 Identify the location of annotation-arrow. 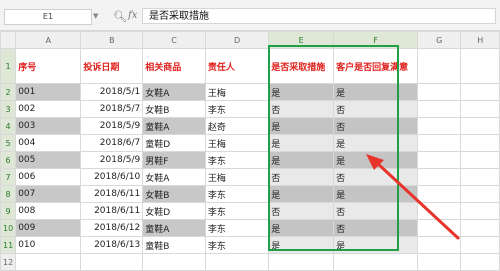
(413, 197).